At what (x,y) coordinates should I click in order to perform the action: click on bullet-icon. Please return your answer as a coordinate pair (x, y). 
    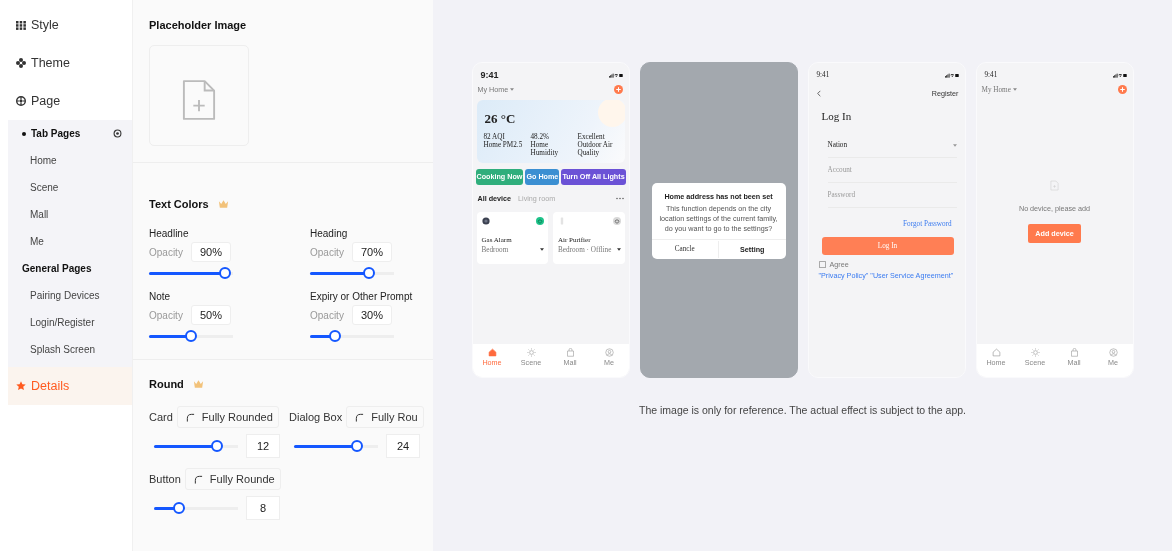
    Looking at the image, I should click on (24, 133).